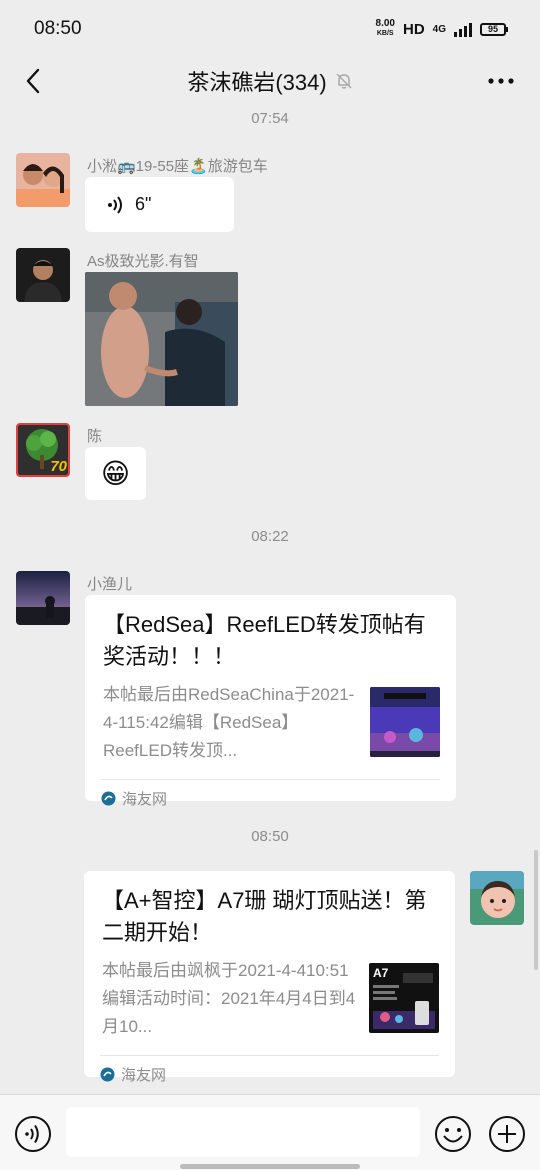  I want to click on status-indicators: 8.00 KB/S HD 4G 95, so click(442, 29).